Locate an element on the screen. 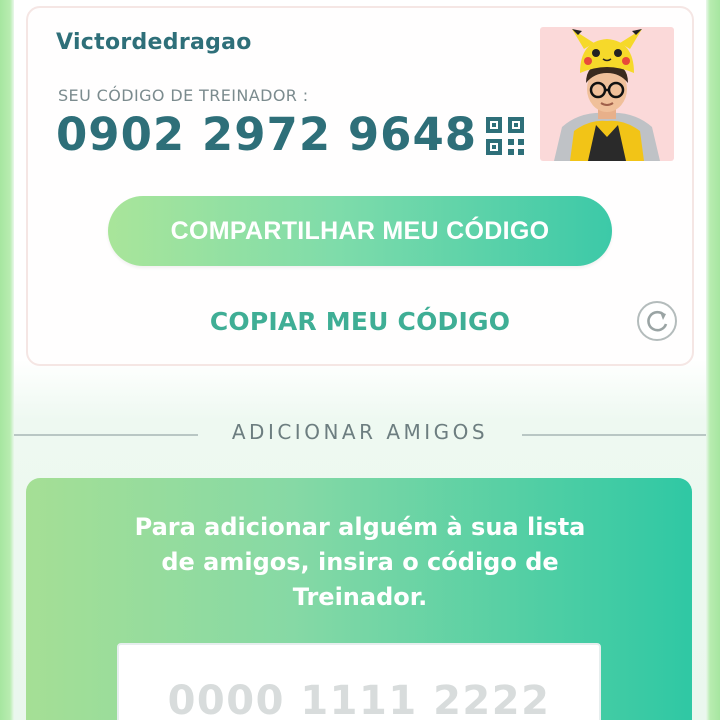 This screenshot has width=720, height=720. refresh-icon is located at coordinates (657, 321).